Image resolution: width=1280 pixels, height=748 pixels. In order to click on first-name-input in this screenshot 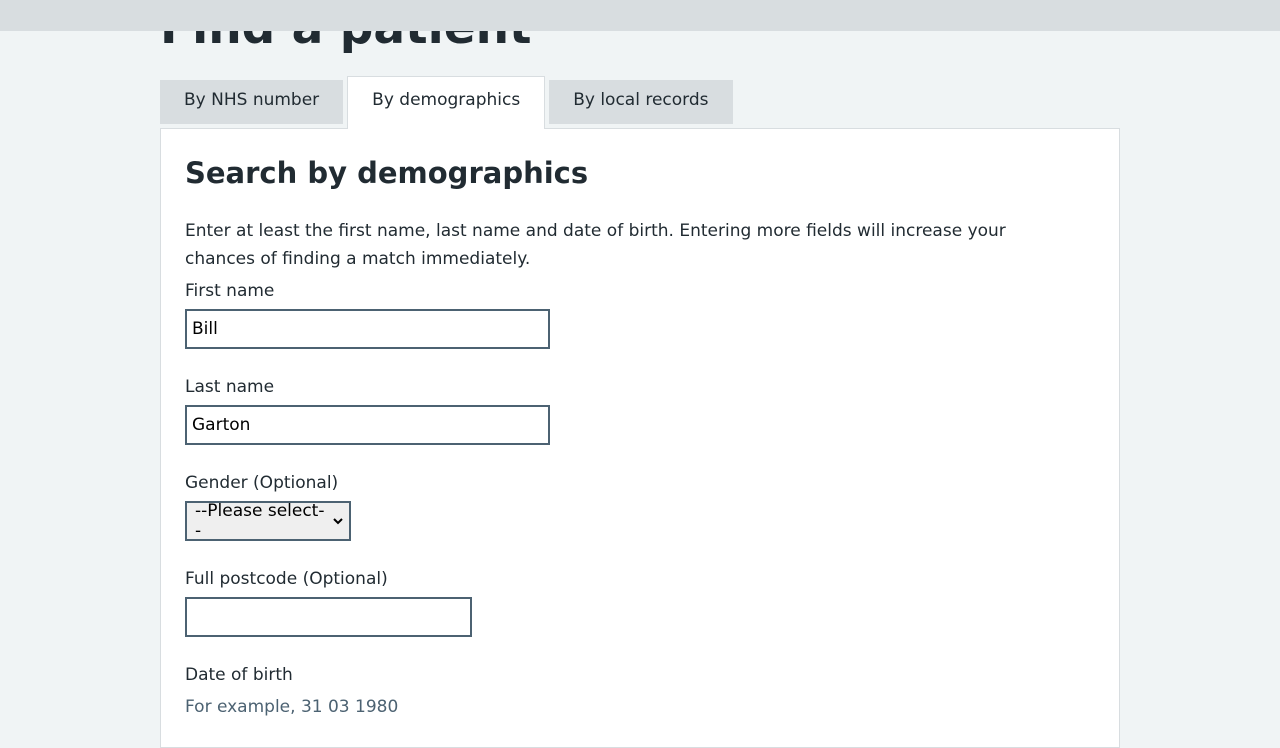, I will do `click(367, 329)`.